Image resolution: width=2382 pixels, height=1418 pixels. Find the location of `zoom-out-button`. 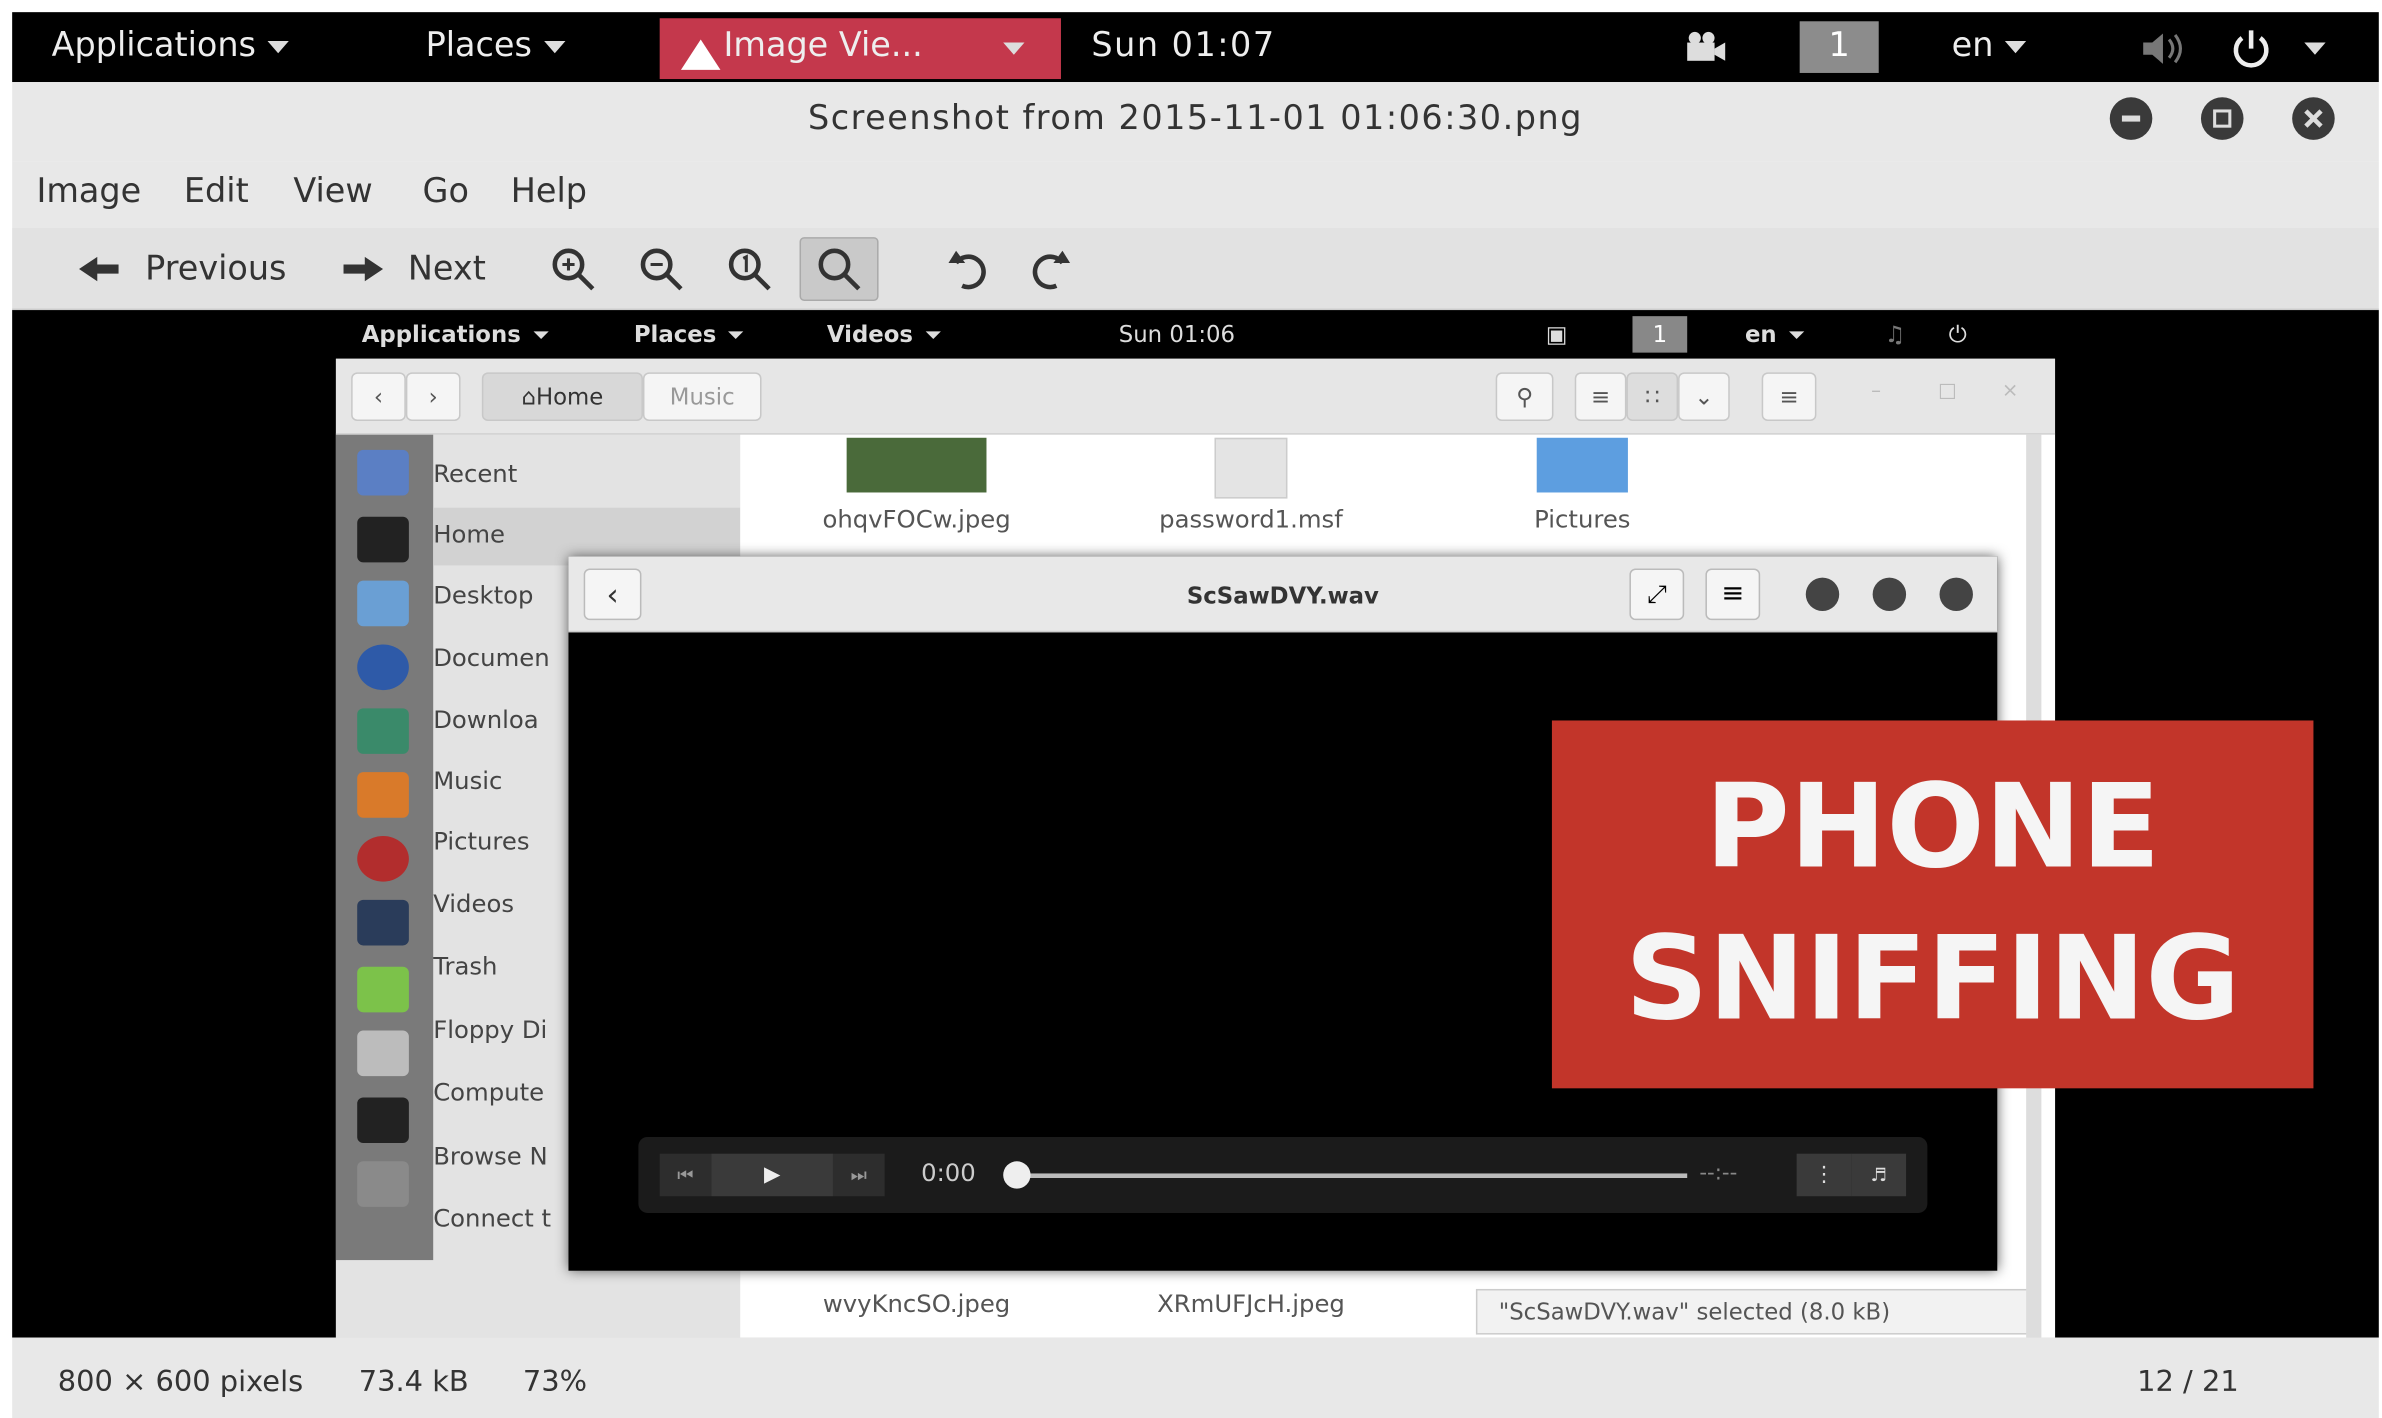

zoom-out-button is located at coordinates (661, 269).